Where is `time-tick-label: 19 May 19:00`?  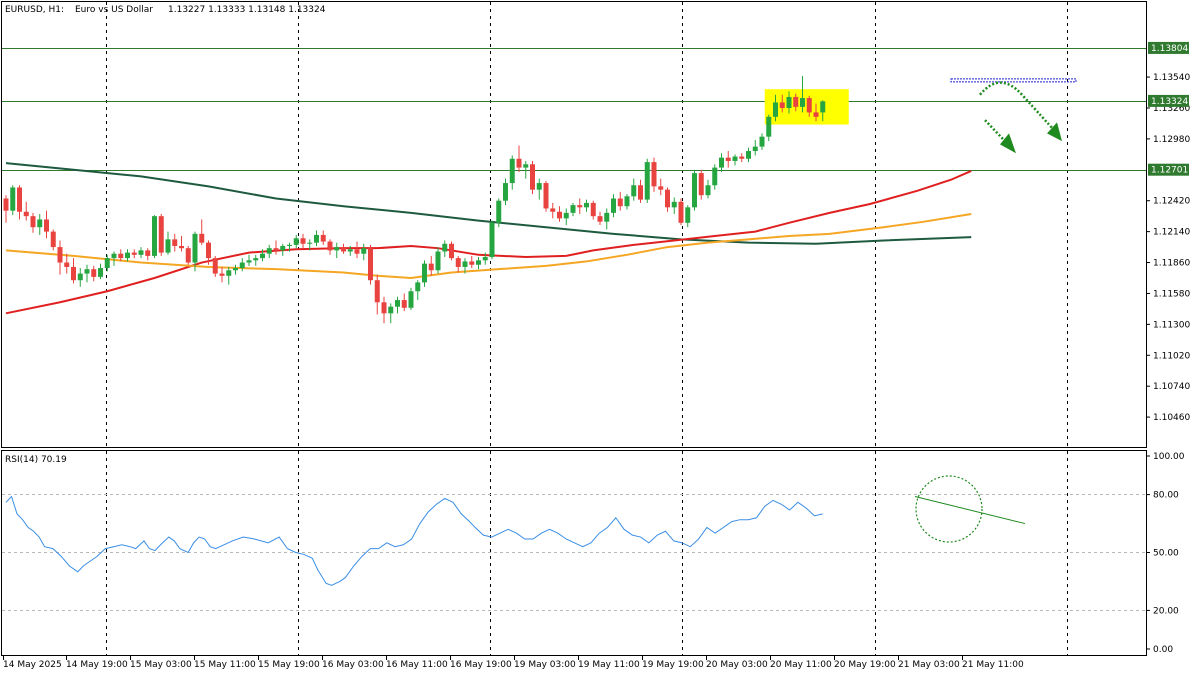
time-tick-label: 19 May 19:00 is located at coordinates (673, 665).